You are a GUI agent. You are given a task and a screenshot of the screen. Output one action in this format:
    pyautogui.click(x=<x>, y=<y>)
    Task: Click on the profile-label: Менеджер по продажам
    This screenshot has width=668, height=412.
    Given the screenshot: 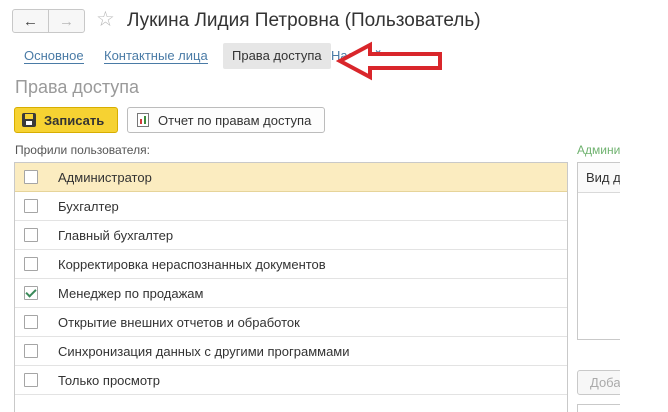 What is the action you would take?
    pyautogui.click(x=131, y=293)
    